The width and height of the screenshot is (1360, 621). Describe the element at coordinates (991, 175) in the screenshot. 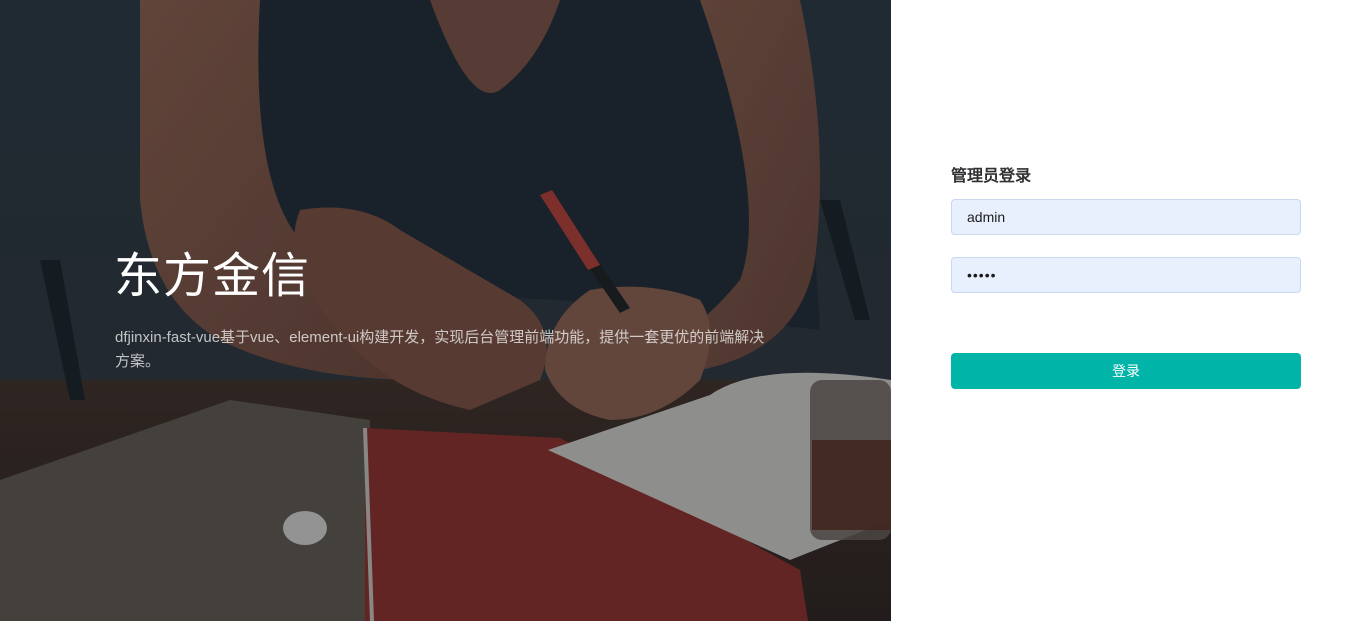

I see `login-title: 管理员登录` at that location.